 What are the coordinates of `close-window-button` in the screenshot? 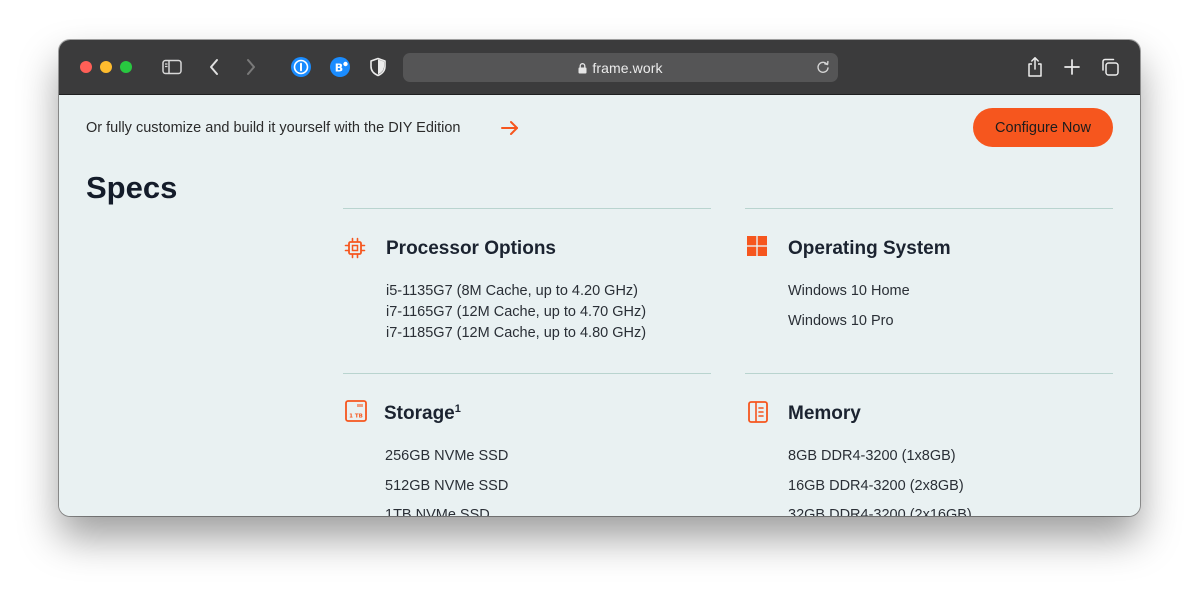 It's located at (86, 67).